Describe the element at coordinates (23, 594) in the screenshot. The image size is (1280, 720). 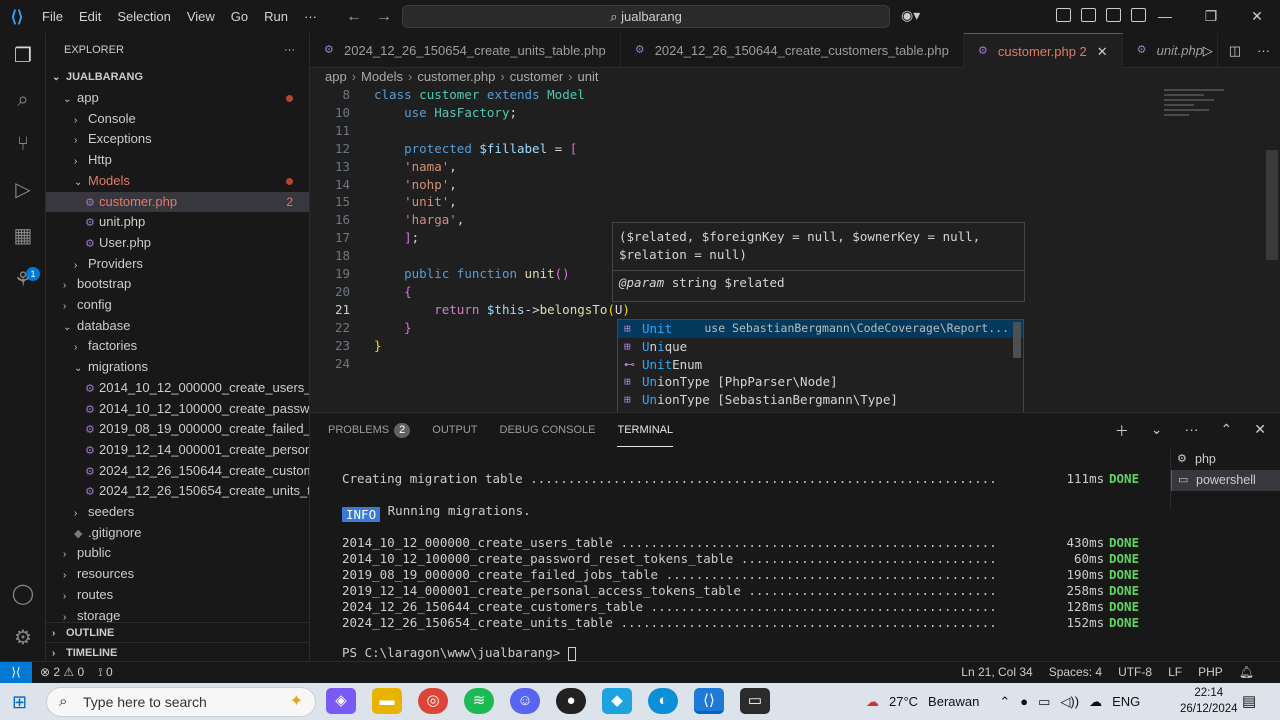
I see `account-icon: ◯` at that location.